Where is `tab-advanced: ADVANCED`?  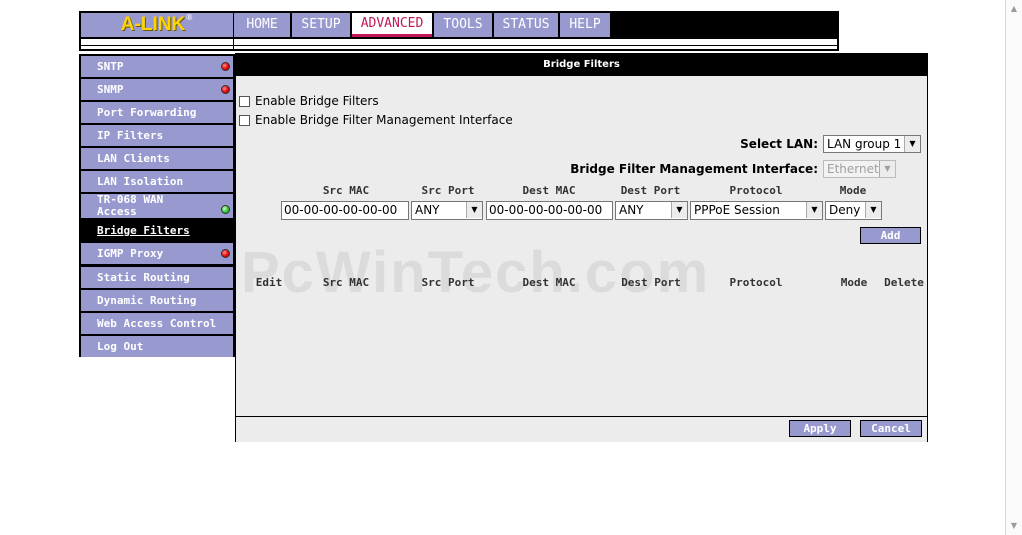 tab-advanced: ADVANCED is located at coordinates (392, 25).